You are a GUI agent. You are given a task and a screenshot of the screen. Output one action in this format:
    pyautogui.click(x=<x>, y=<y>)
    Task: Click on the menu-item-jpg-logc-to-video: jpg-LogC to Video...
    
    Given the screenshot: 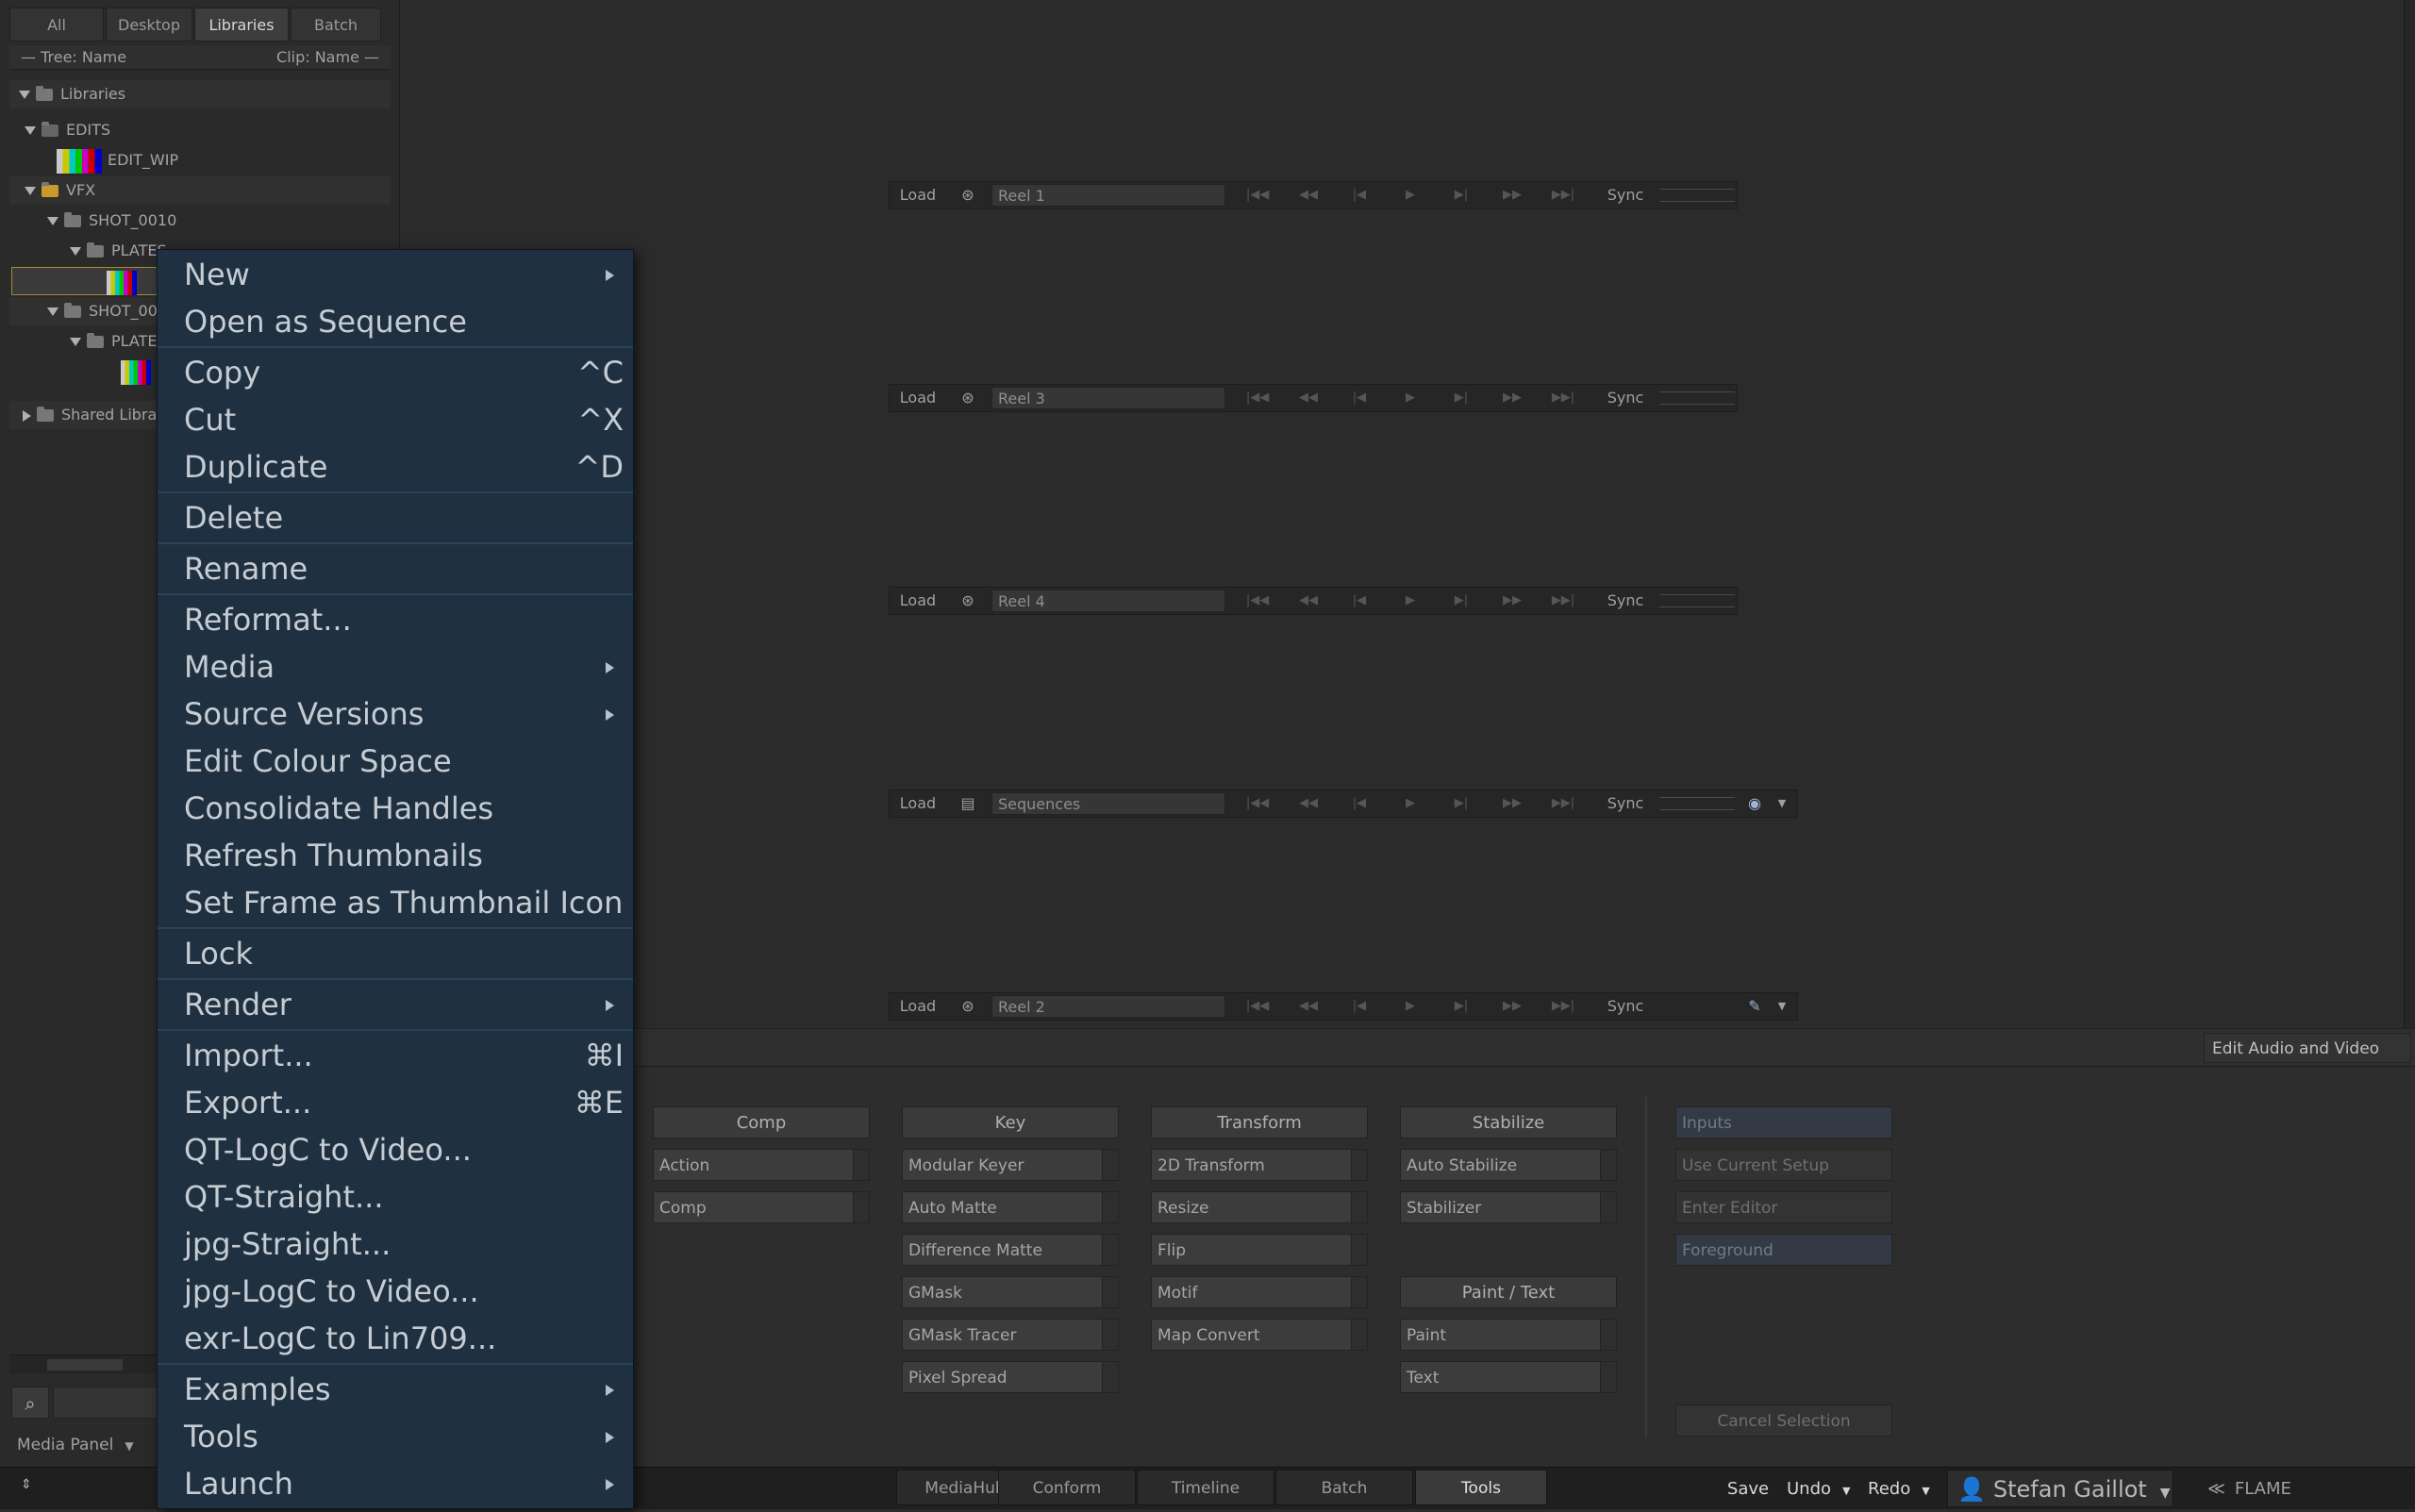 What is the action you would take?
    pyautogui.click(x=396, y=1291)
    